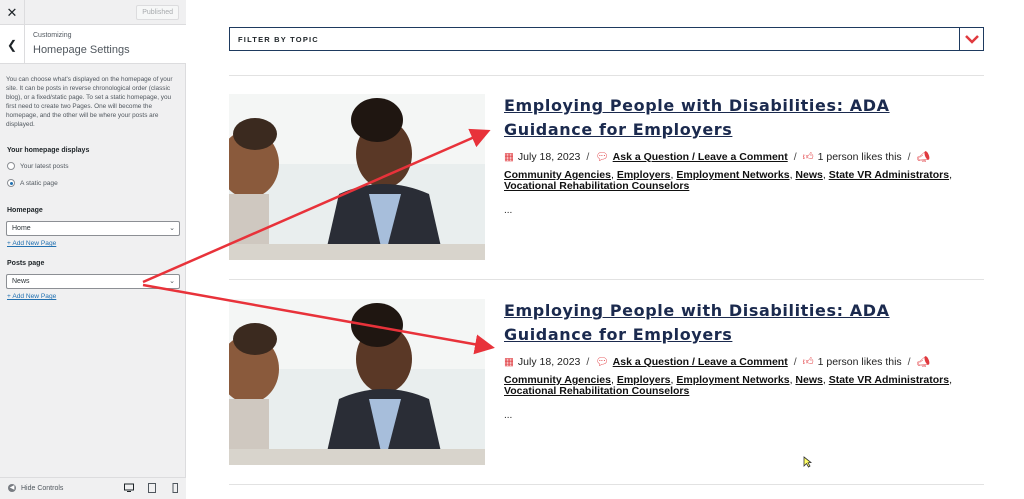  I want to click on chevron-down-icon, so click(971, 39).